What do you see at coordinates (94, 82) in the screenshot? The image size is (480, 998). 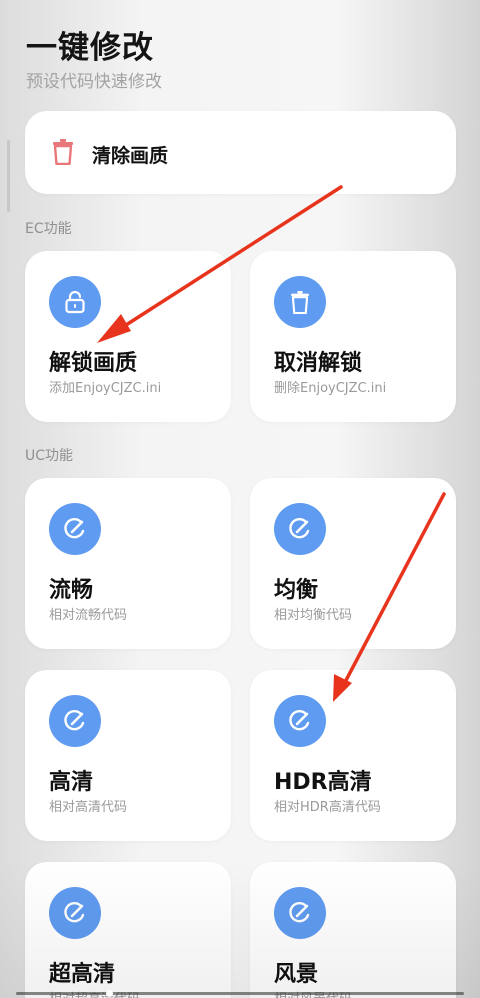 I see `page-subtitle: 预设代码快速修改` at bounding box center [94, 82].